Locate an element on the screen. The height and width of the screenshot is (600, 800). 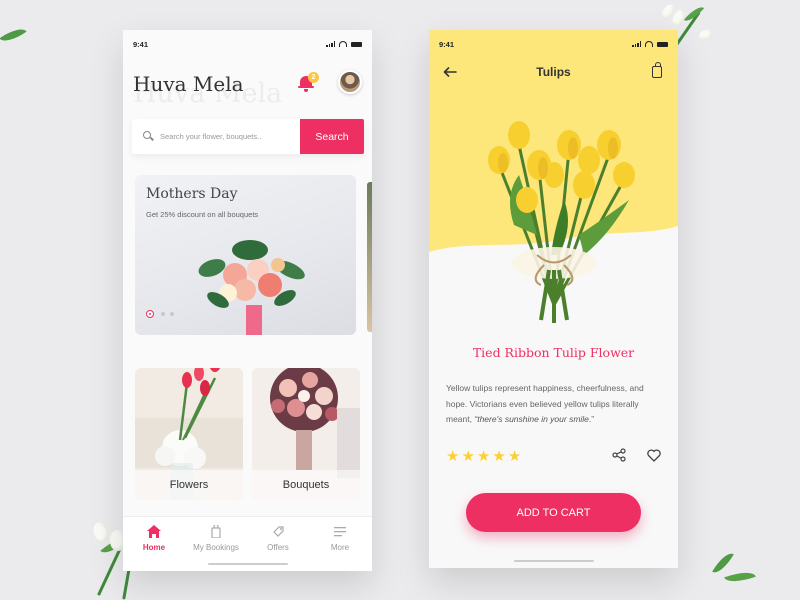
tulip-bouquet-image is located at coordinates (561, 222).